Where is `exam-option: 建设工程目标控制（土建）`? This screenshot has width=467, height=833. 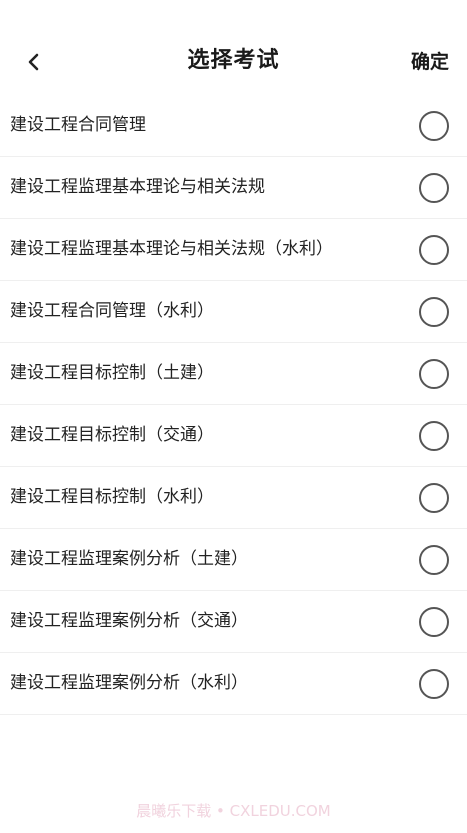 exam-option: 建设工程目标控制（土建） is located at coordinates (233, 374).